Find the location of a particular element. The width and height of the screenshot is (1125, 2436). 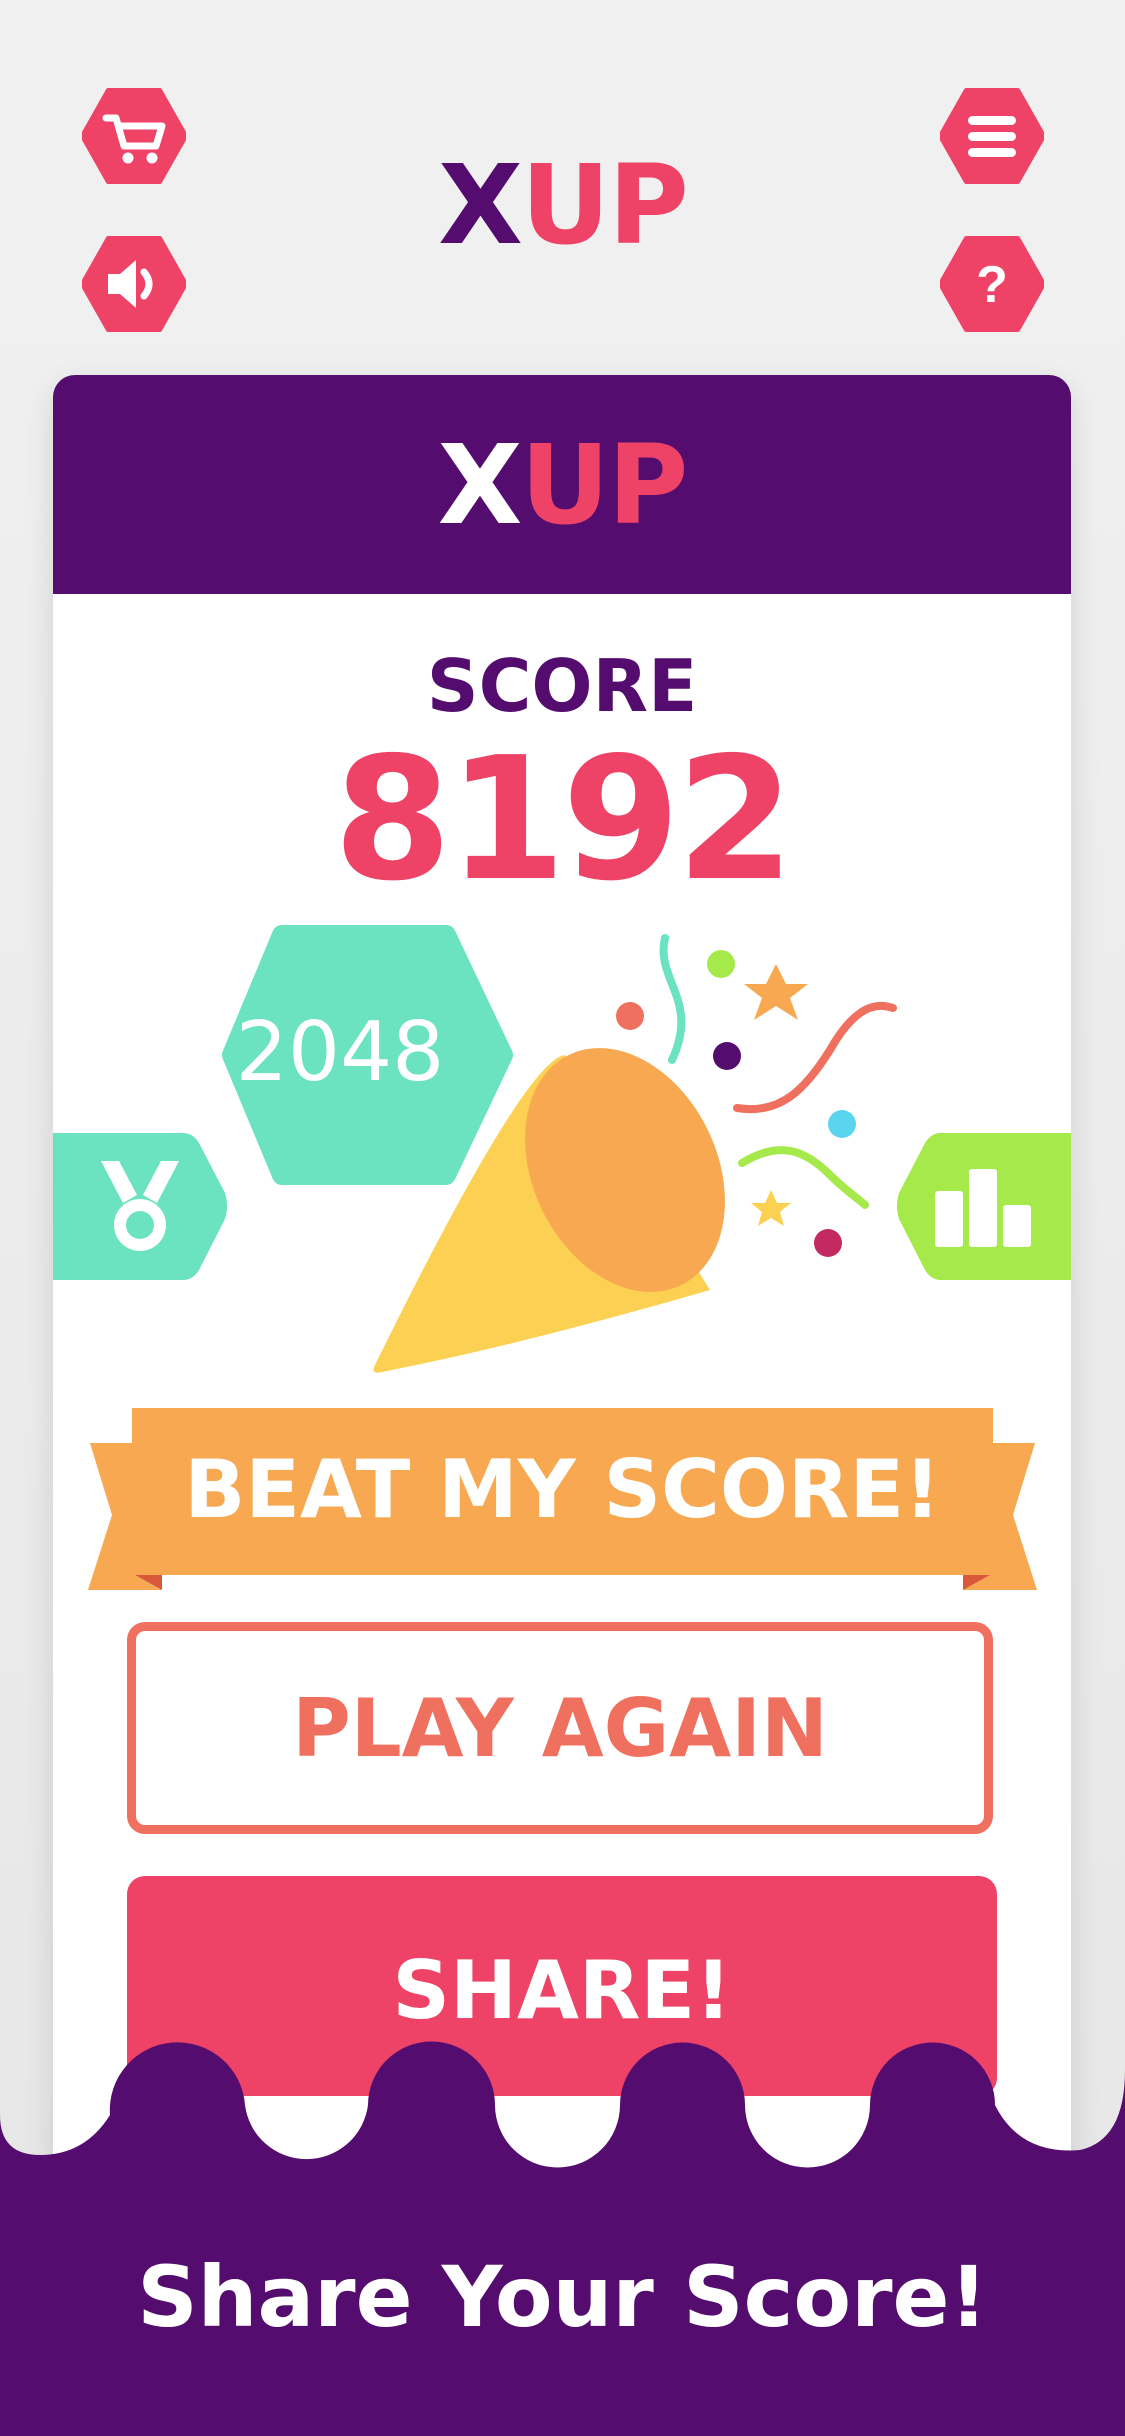

app-logo: XUP is located at coordinates (562, 205).